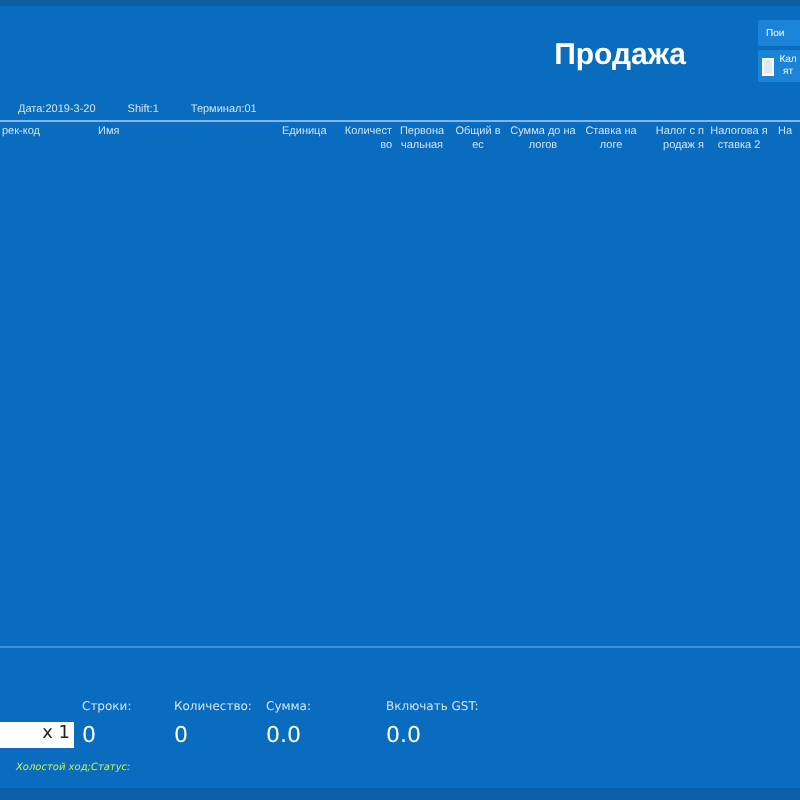 Image resolution: width=800 pixels, height=800 pixels. Describe the element at coordinates (37, 735) in the screenshot. I see `quantity-field: x 1` at that location.